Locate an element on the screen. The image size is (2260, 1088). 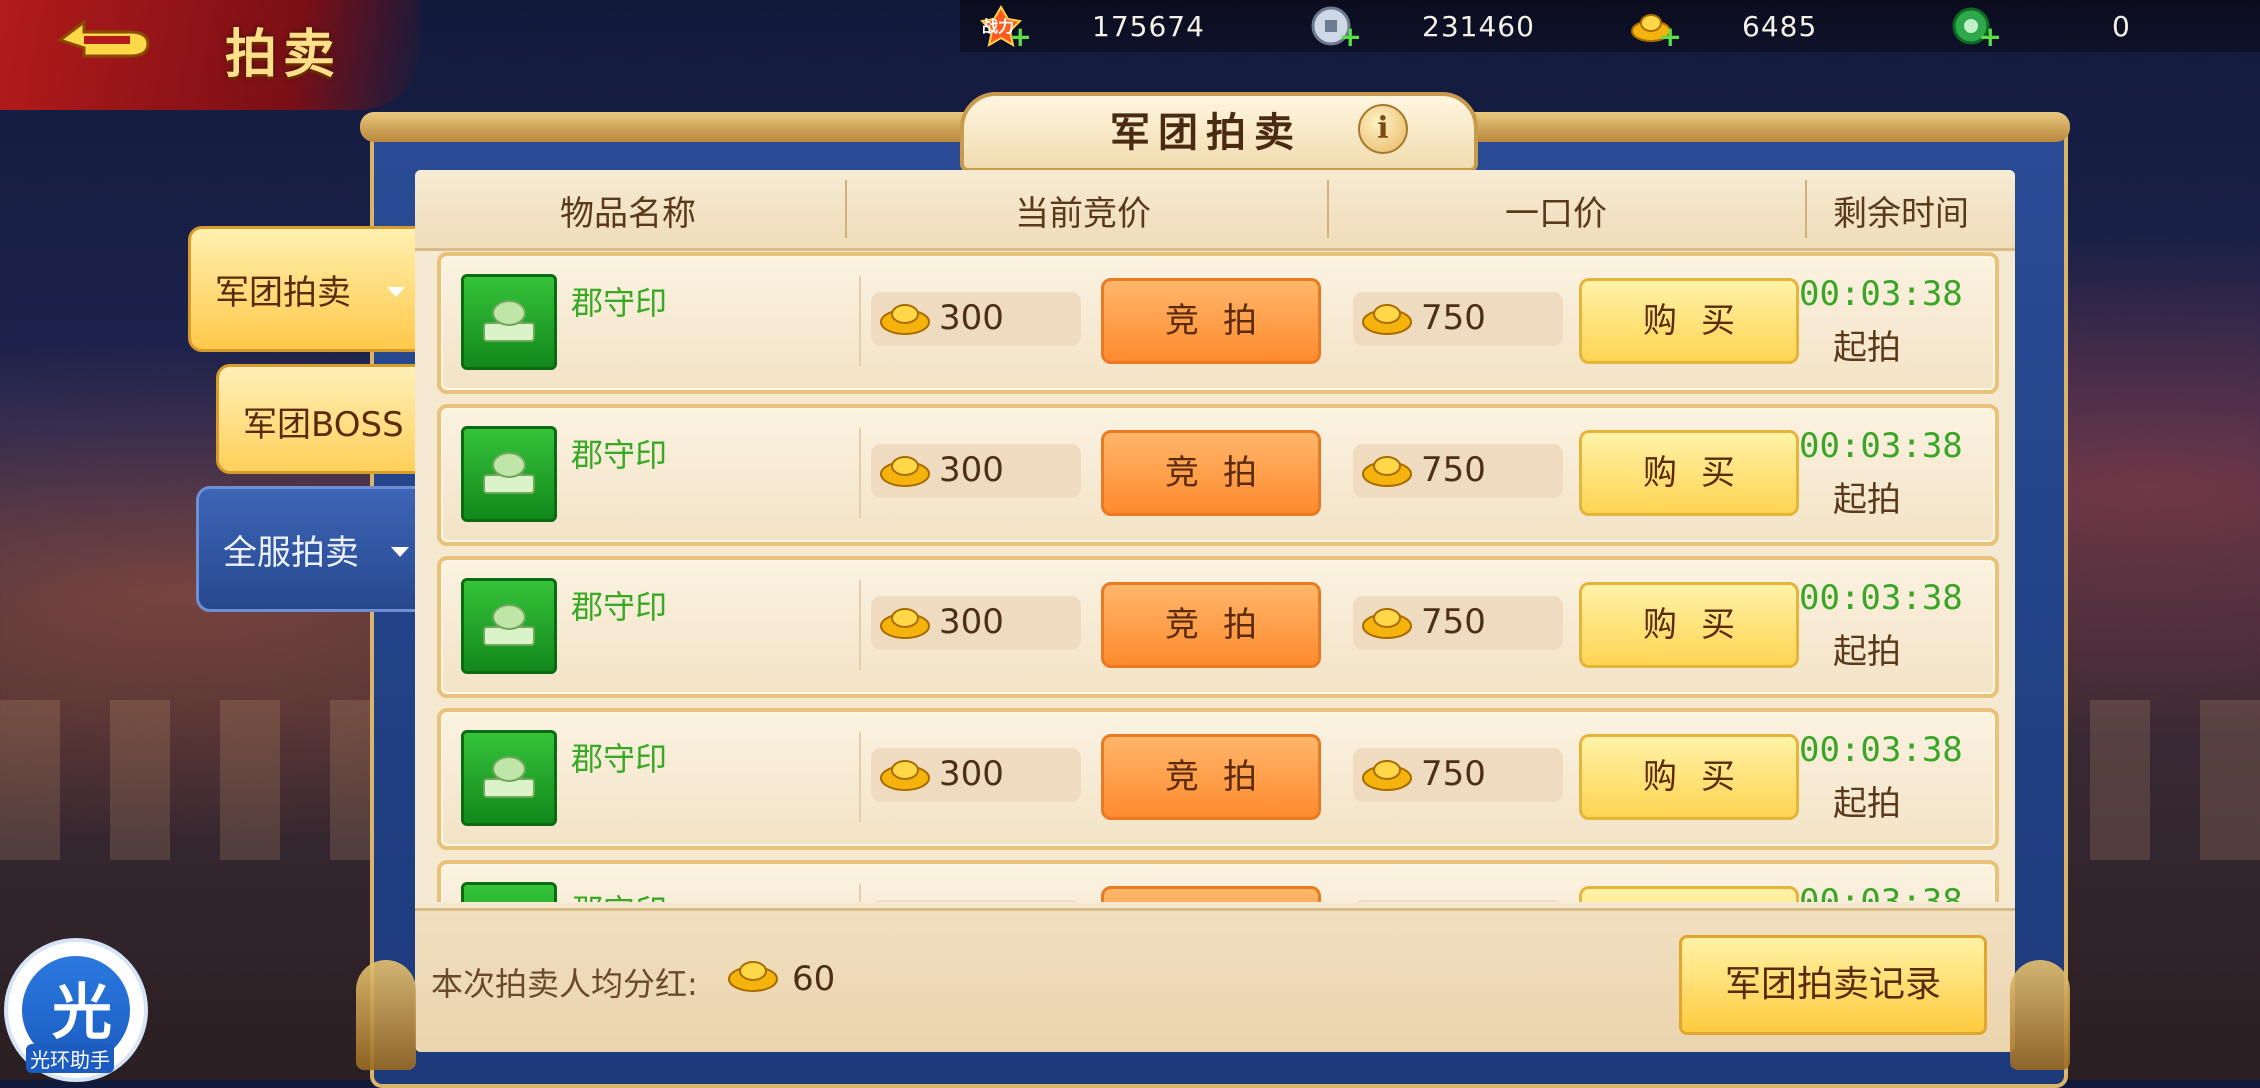
resource-combat-power: 战力 + 175674 is located at coordinates (1092, 26).